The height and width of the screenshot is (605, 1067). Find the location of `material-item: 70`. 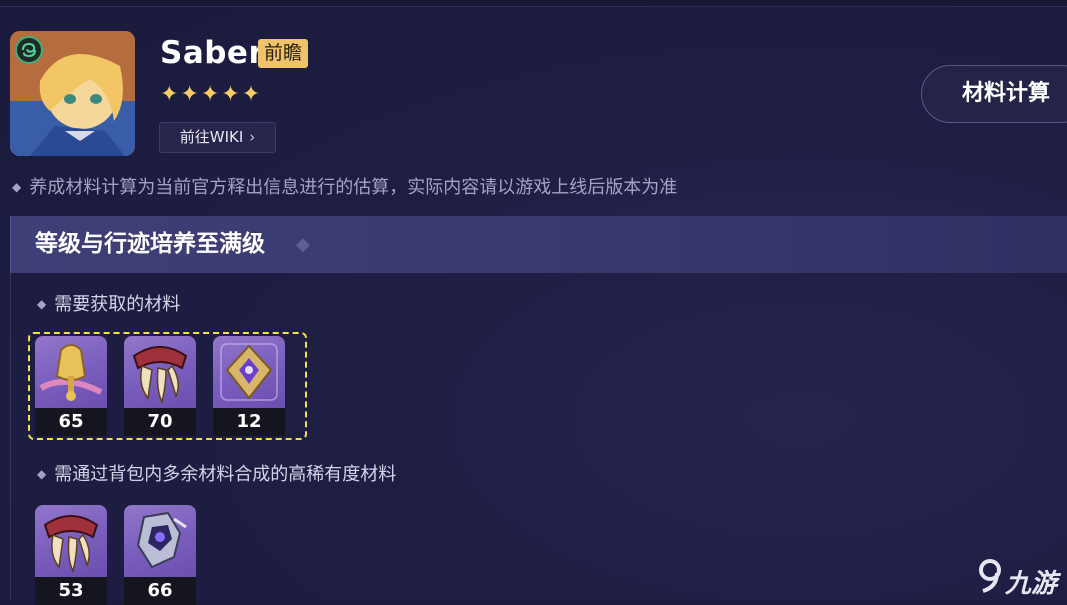

material-item: 70 is located at coordinates (160, 386).